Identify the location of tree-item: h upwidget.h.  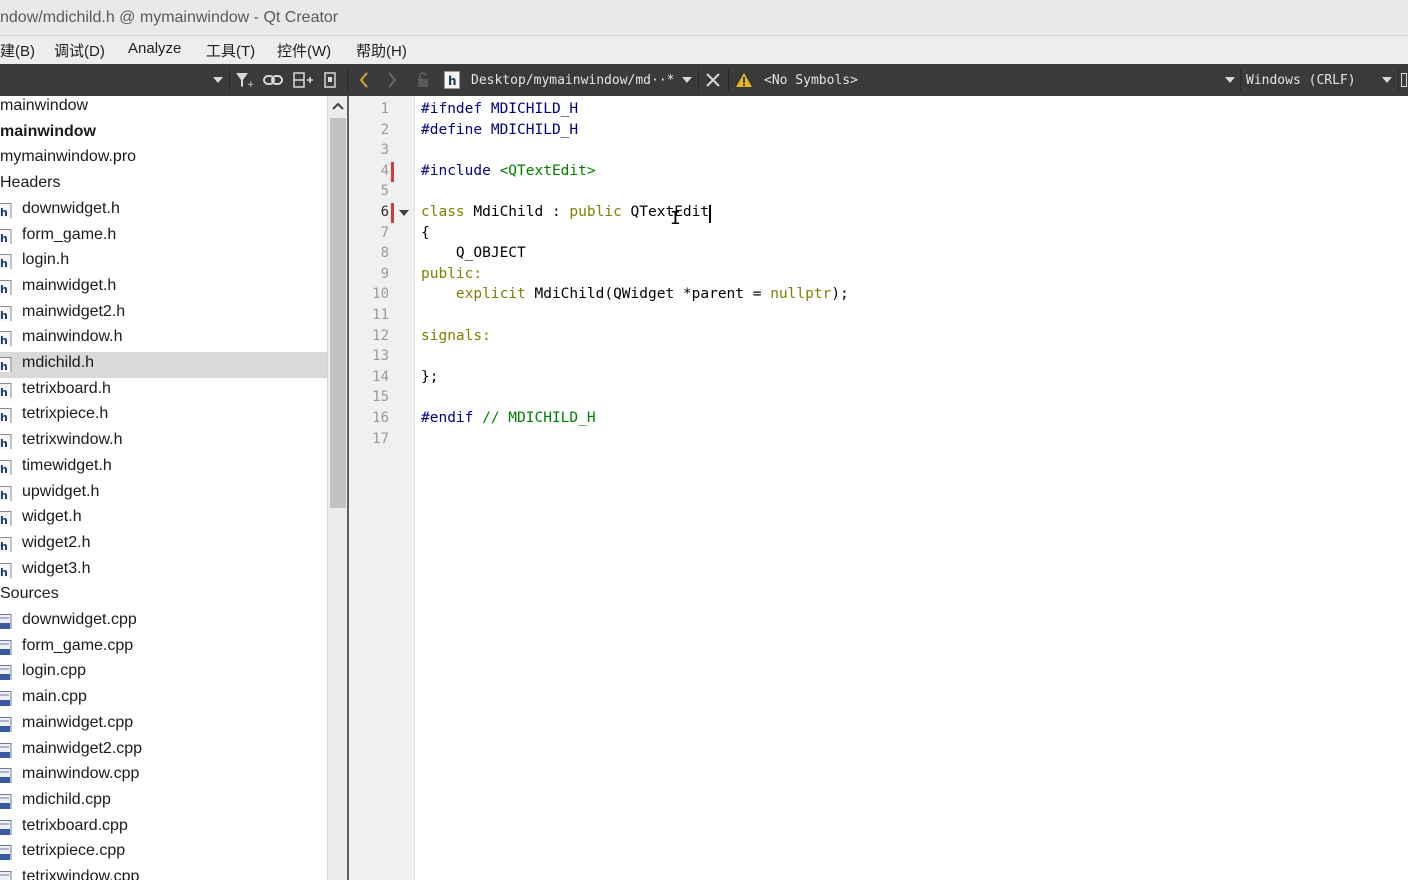
(163, 494).